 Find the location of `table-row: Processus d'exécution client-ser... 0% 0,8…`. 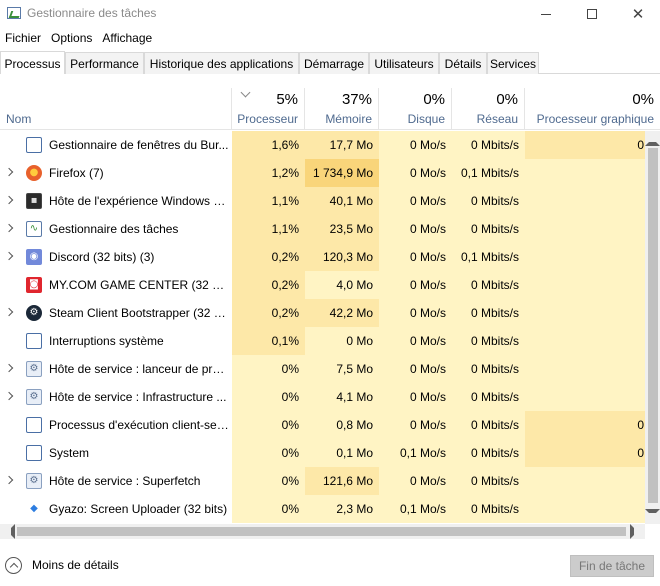

table-row: Processus d'exécution client-ser... 0% 0,8… is located at coordinates (322, 425).